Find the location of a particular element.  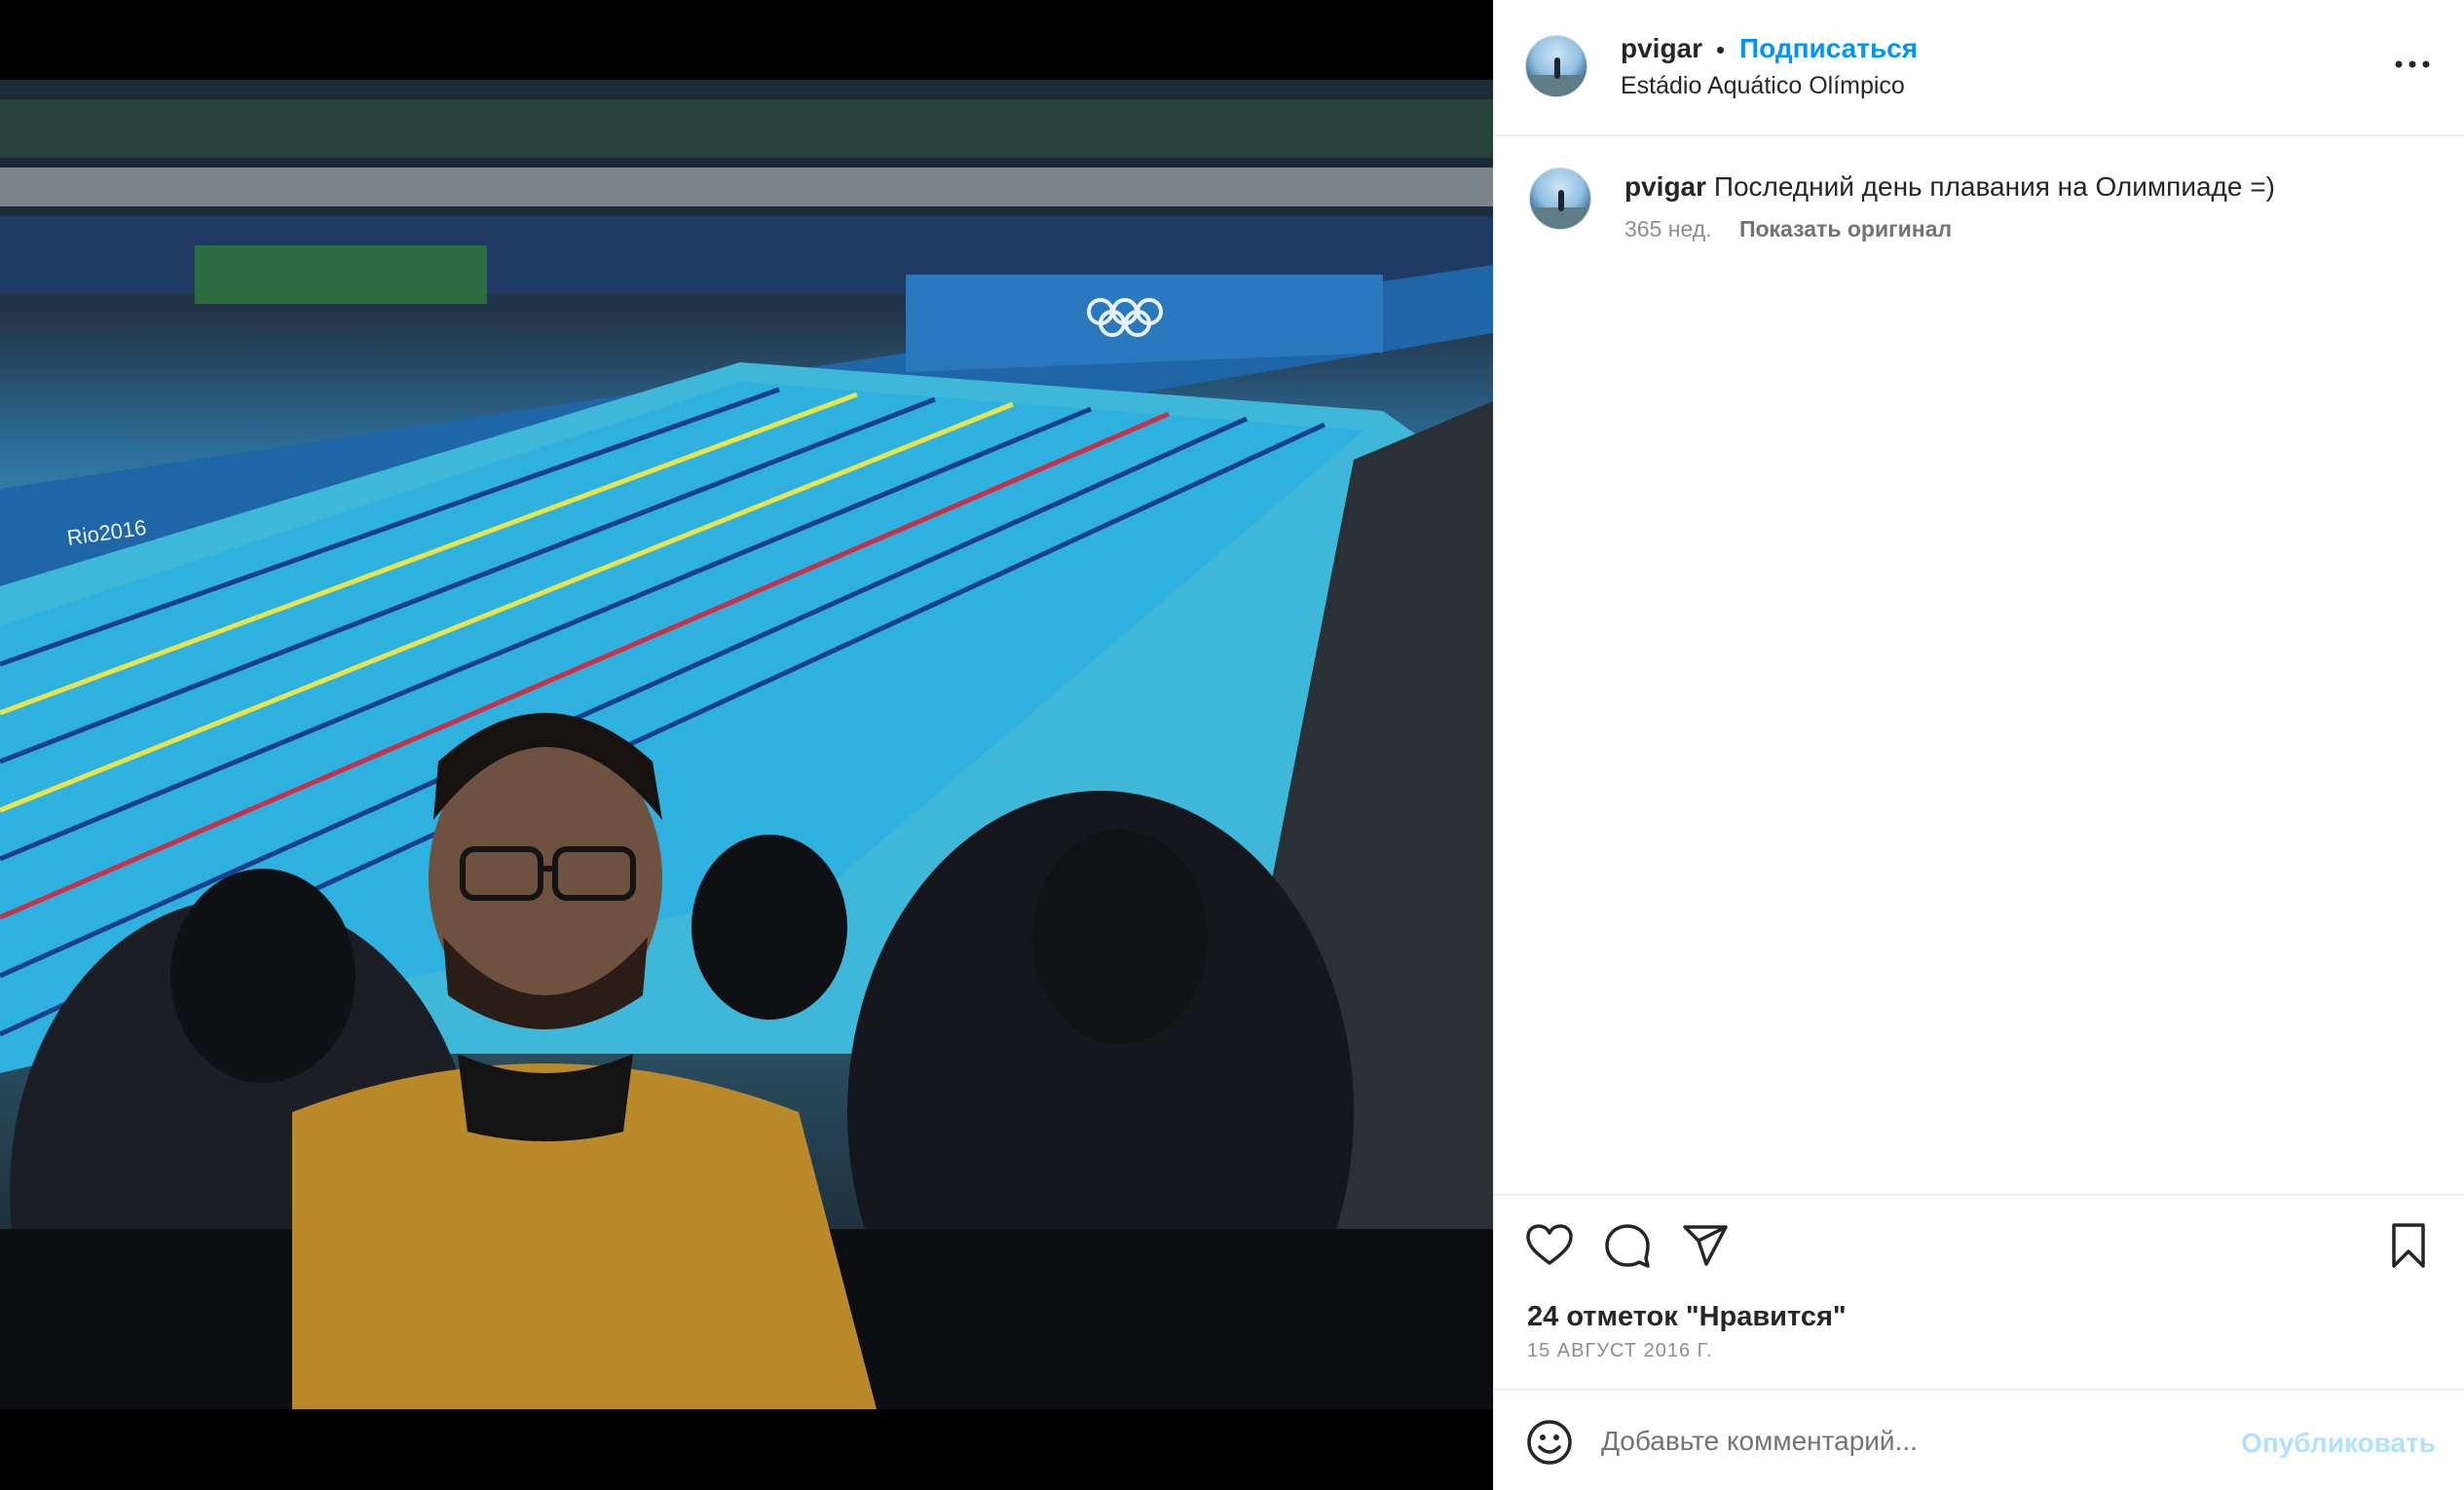

show-original-button: Показать оригинал is located at coordinates (1845, 229).